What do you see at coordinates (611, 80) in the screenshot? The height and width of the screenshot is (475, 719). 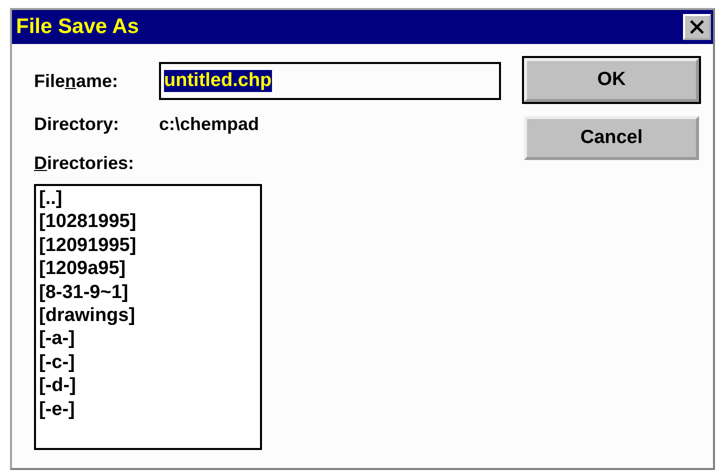 I see `ok-button: OK` at bounding box center [611, 80].